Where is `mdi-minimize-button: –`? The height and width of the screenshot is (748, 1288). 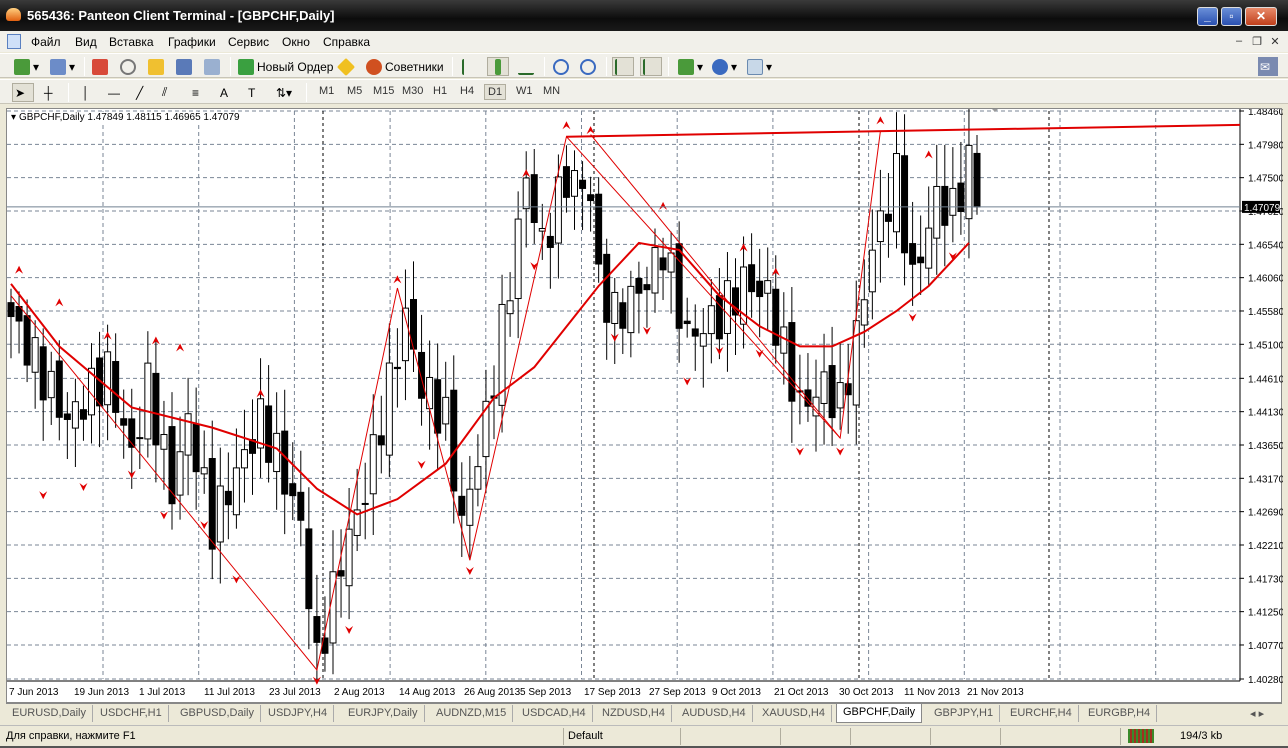 mdi-minimize-button: – is located at coordinates (1239, 41).